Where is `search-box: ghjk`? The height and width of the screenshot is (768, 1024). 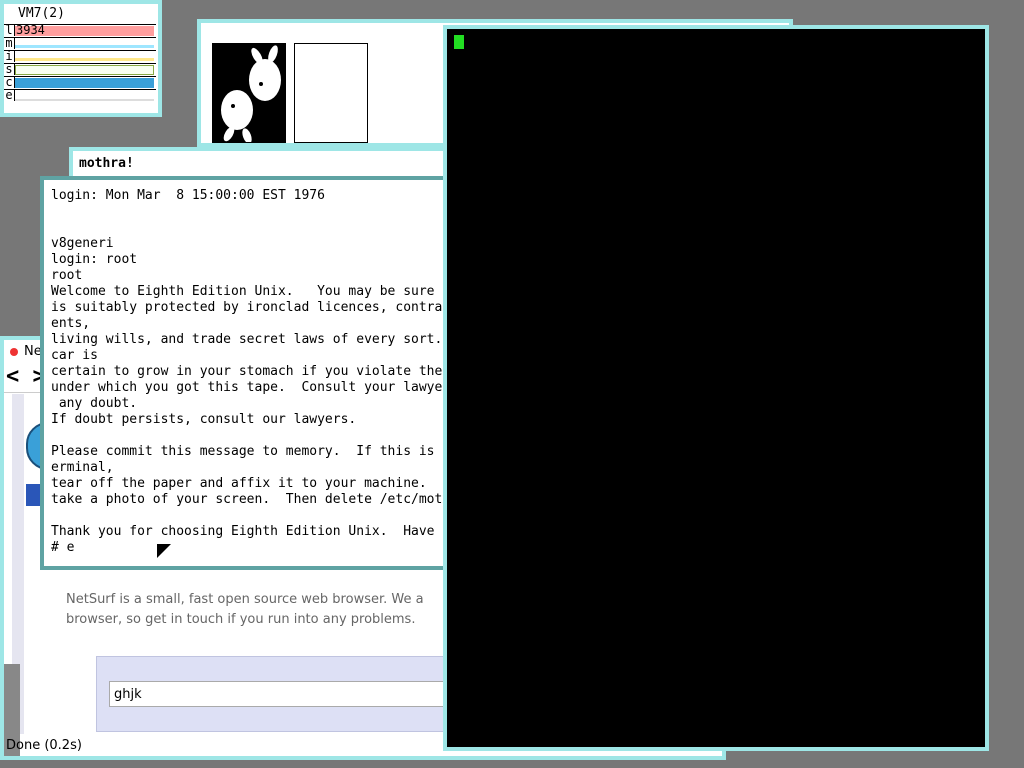
search-box: ghjk is located at coordinates (277, 694).